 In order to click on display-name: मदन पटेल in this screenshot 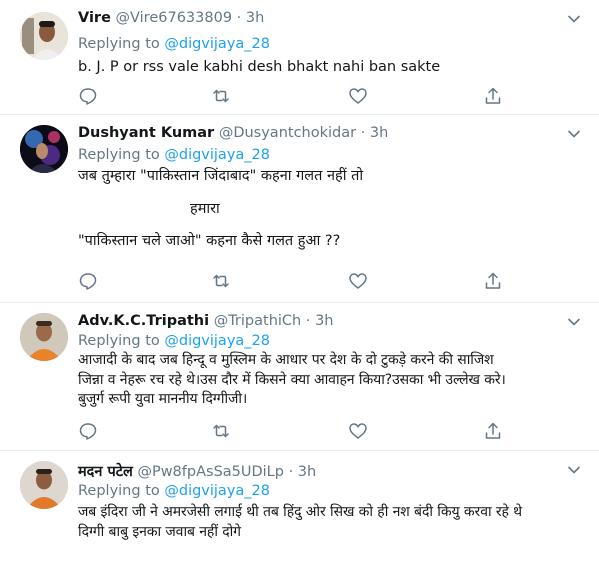, I will do `click(105, 472)`.